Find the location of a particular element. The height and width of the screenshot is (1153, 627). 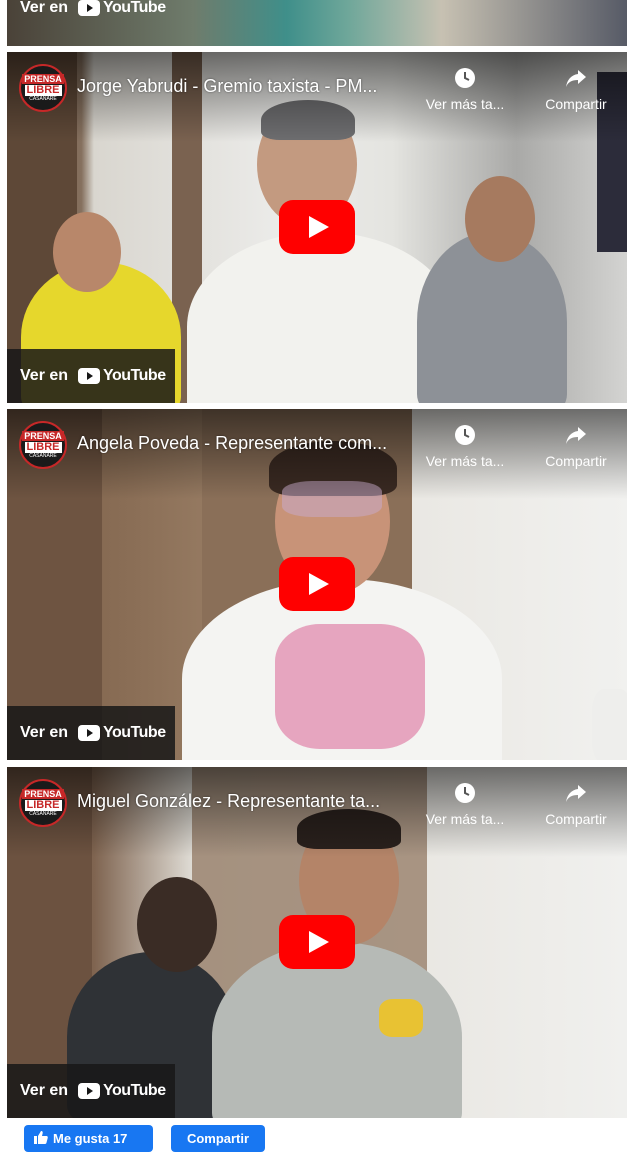

thumbs-up-icon is located at coordinates (41, 1138).